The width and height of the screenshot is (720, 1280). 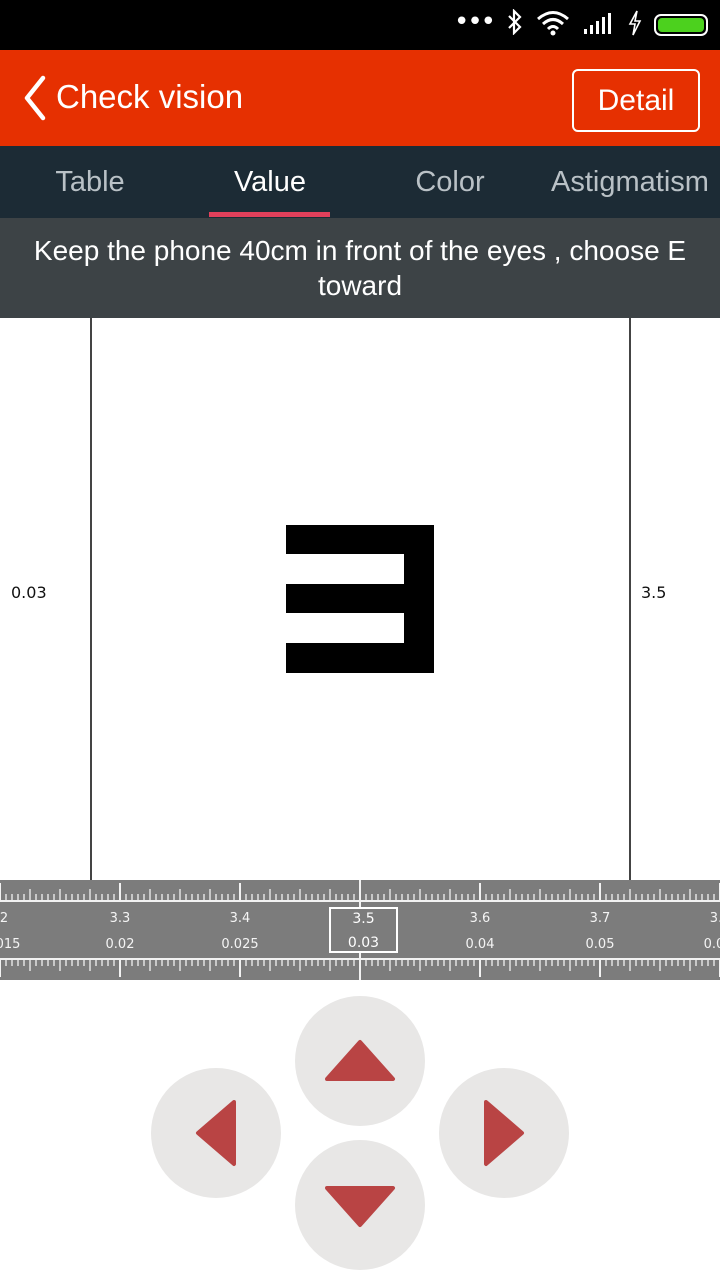 What do you see at coordinates (90, 182) in the screenshot?
I see `tab-table: Table` at bounding box center [90, 182].